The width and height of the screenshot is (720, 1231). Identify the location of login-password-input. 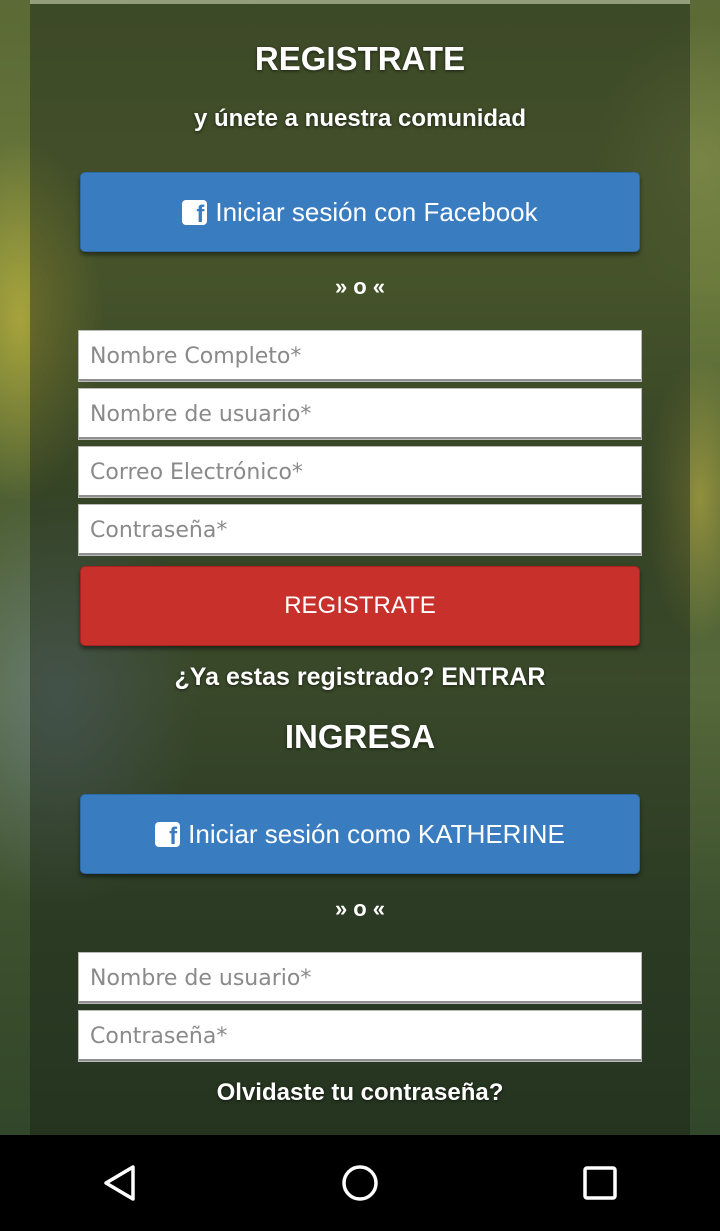
(360, 1036).